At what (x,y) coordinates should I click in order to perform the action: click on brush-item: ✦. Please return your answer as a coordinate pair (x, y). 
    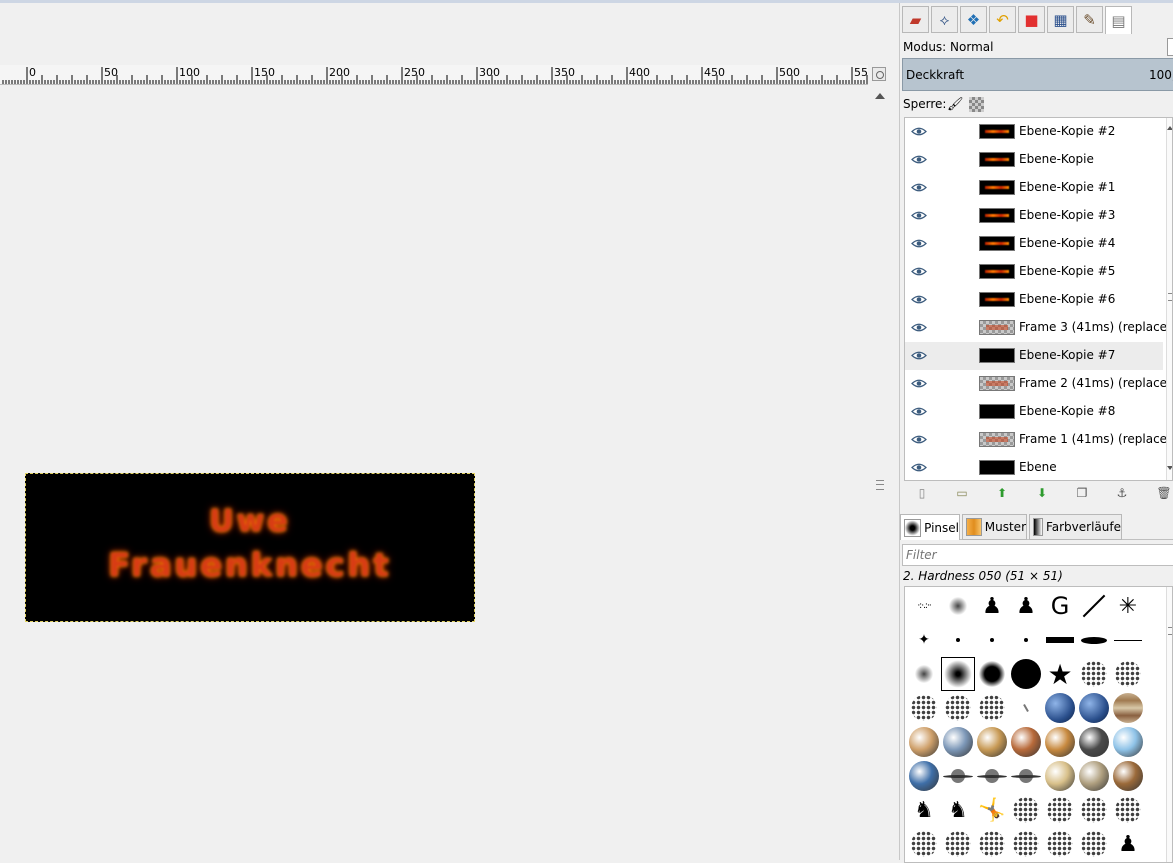
    Looking at the image, I should click on (924, 640).